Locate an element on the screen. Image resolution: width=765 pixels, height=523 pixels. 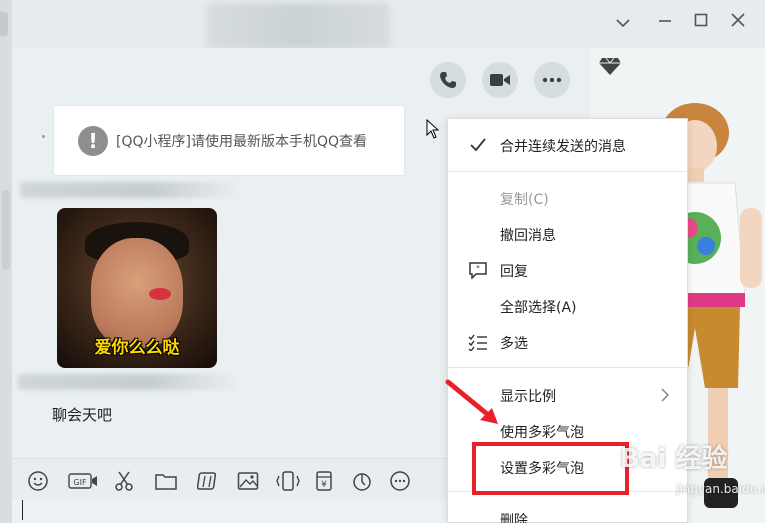
chevron-down-icon is located at coordinates (623, 23).